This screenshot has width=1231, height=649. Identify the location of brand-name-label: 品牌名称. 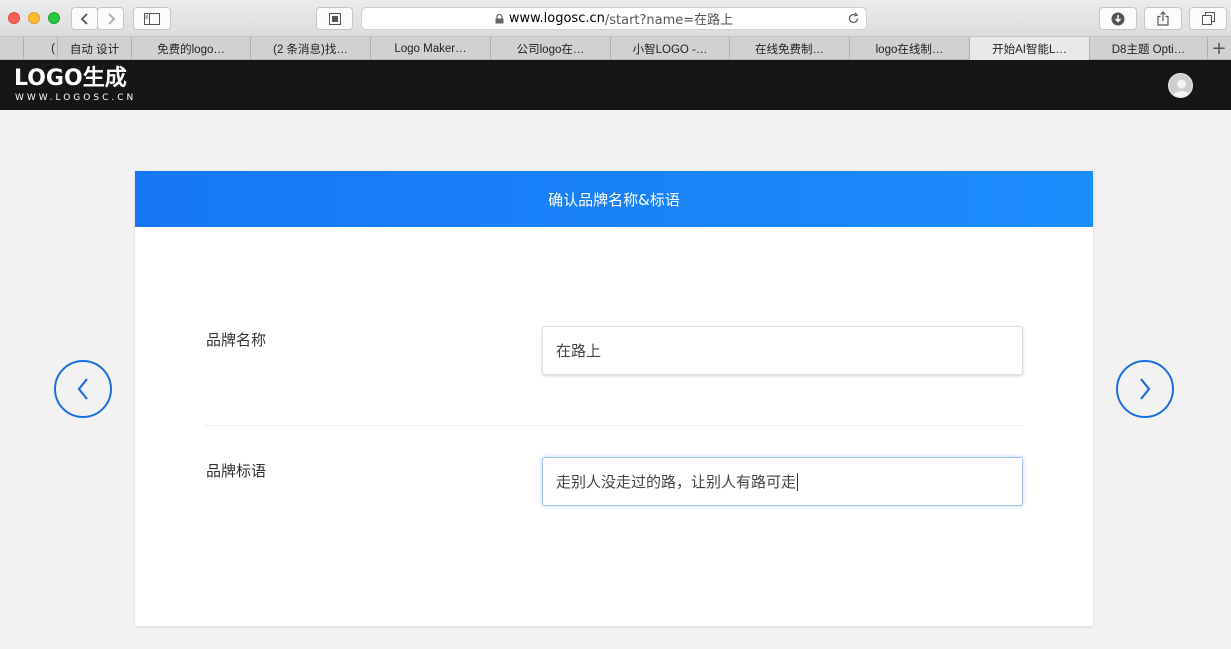
(236, 340).